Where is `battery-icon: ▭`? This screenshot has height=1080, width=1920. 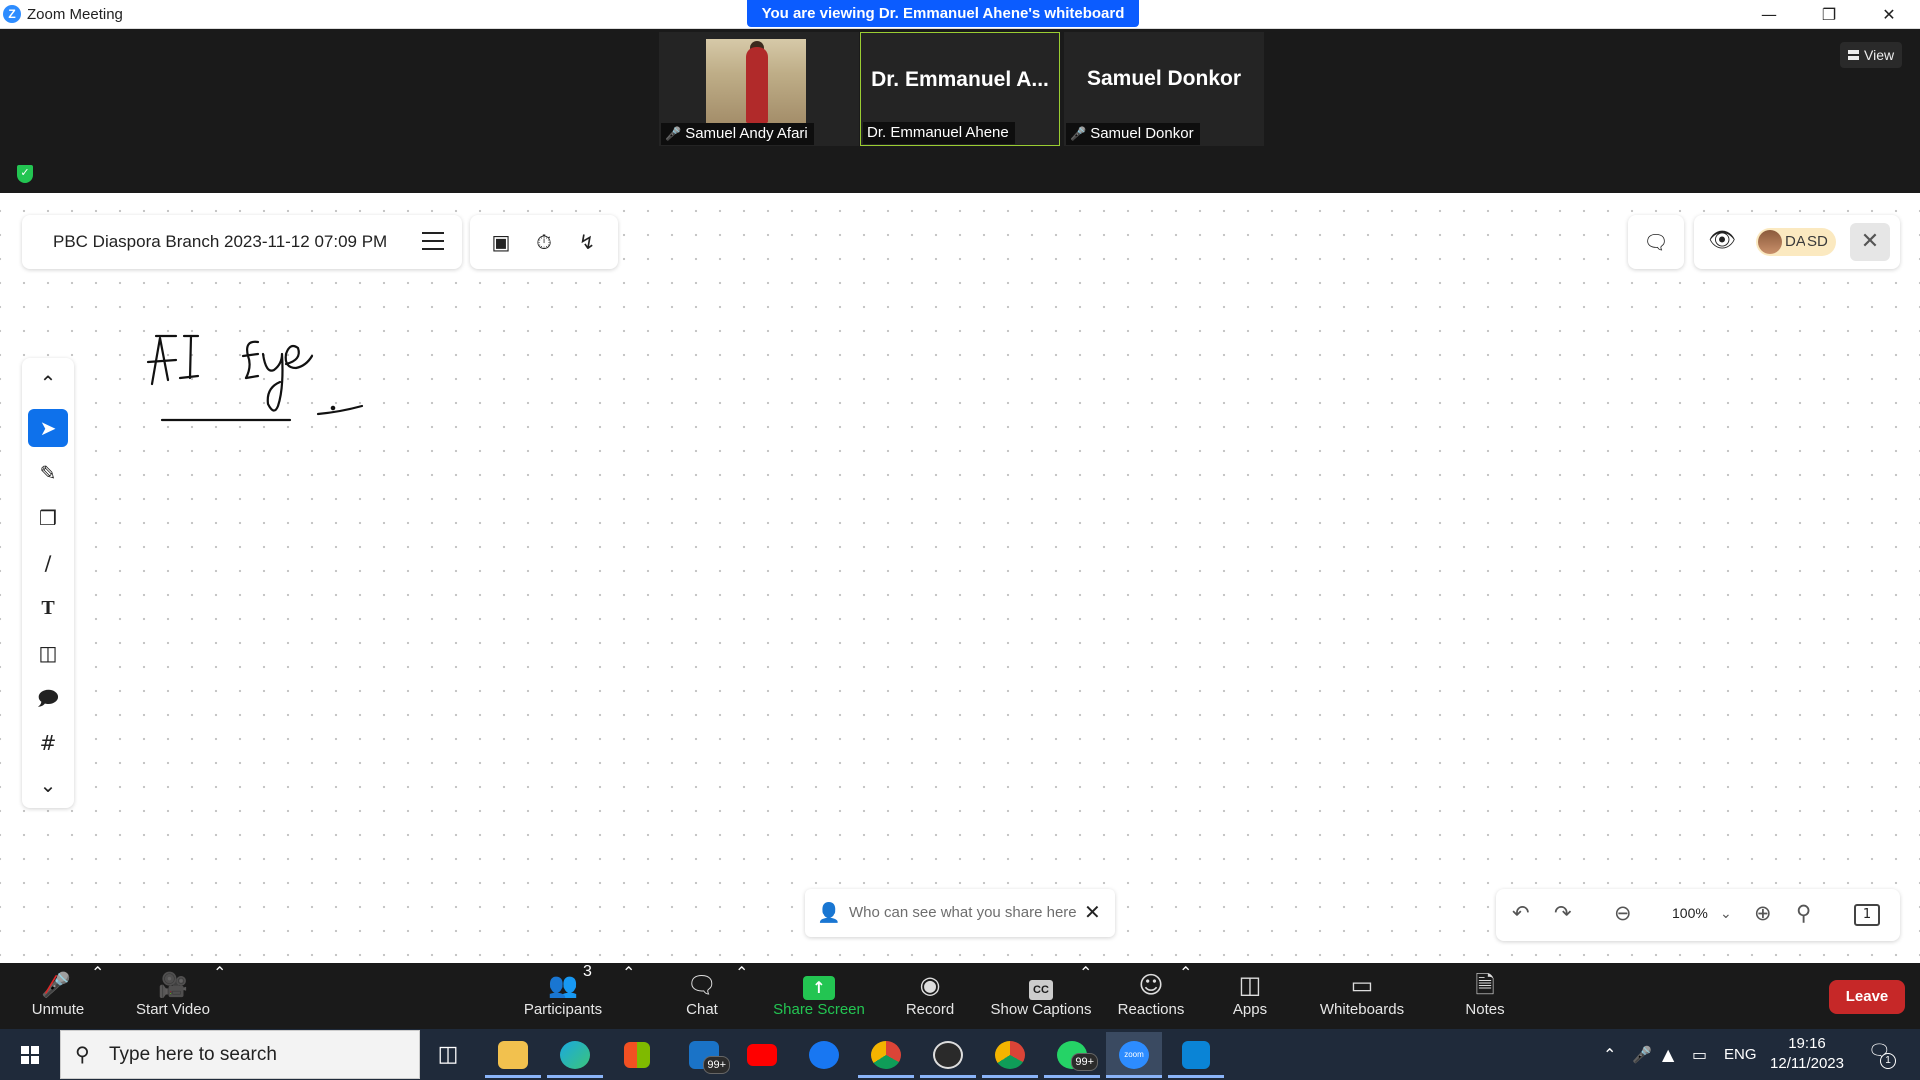
battery-icon: ▭ is located at coordinates (1699, 1054).